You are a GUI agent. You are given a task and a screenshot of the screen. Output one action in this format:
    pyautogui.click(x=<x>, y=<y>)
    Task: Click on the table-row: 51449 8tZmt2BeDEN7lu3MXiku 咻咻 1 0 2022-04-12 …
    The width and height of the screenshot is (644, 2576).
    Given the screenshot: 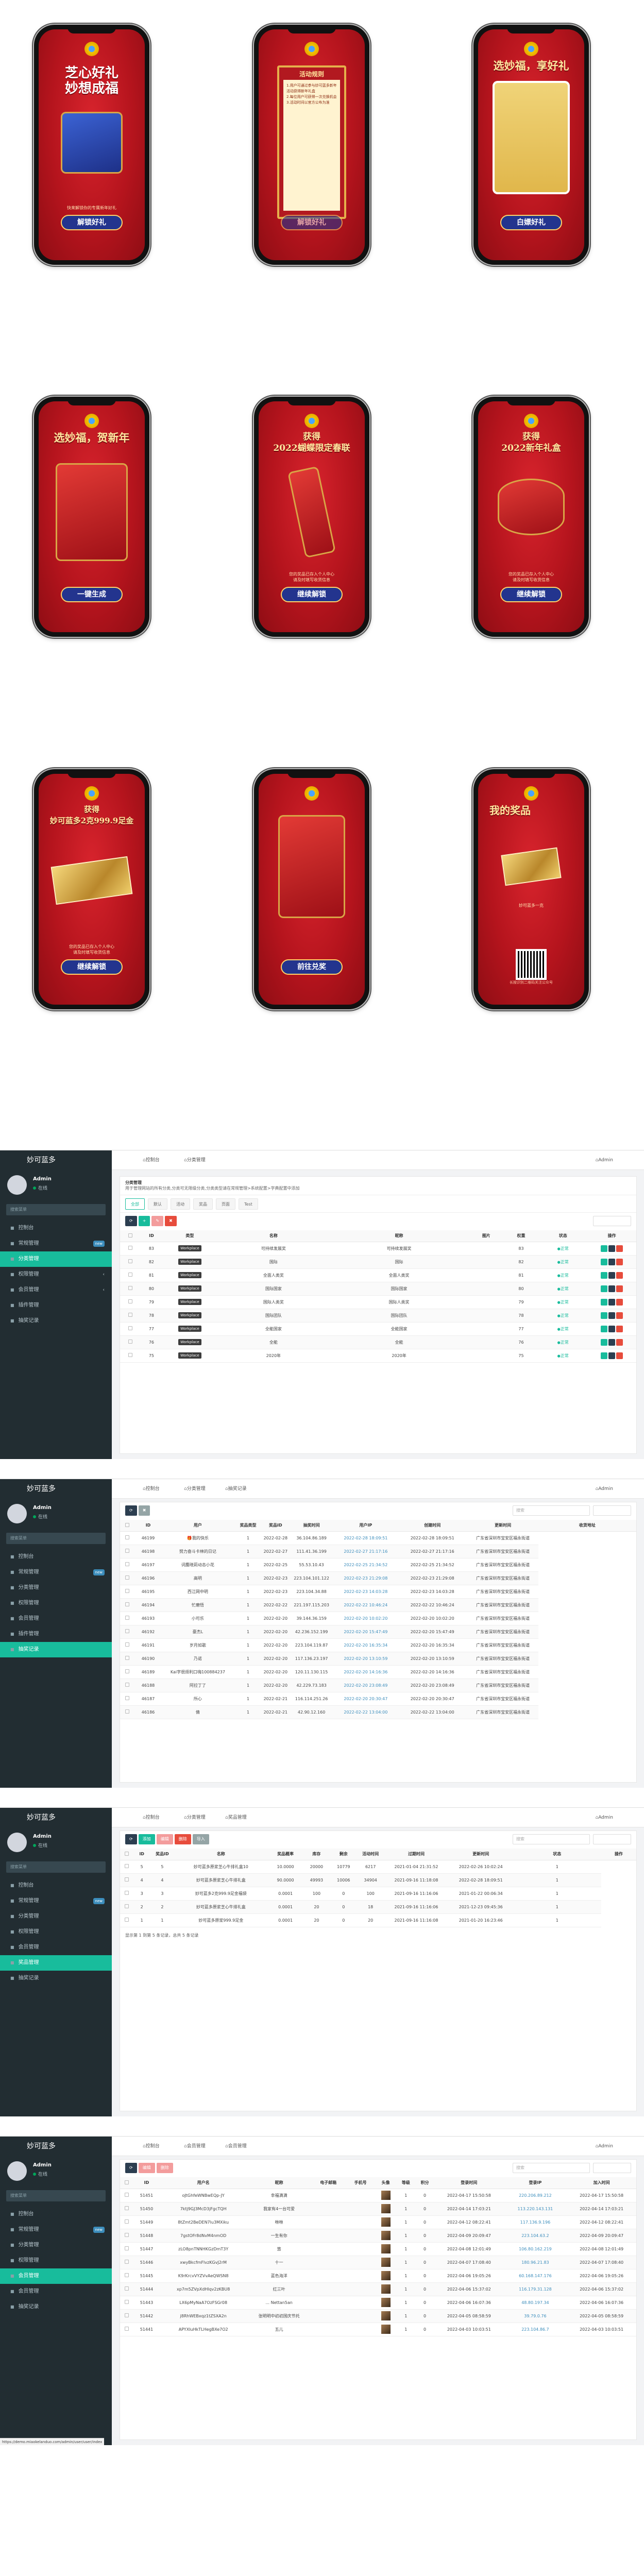 What is the action you would take?
    pyautogui.click(x=378, y=2222)
    